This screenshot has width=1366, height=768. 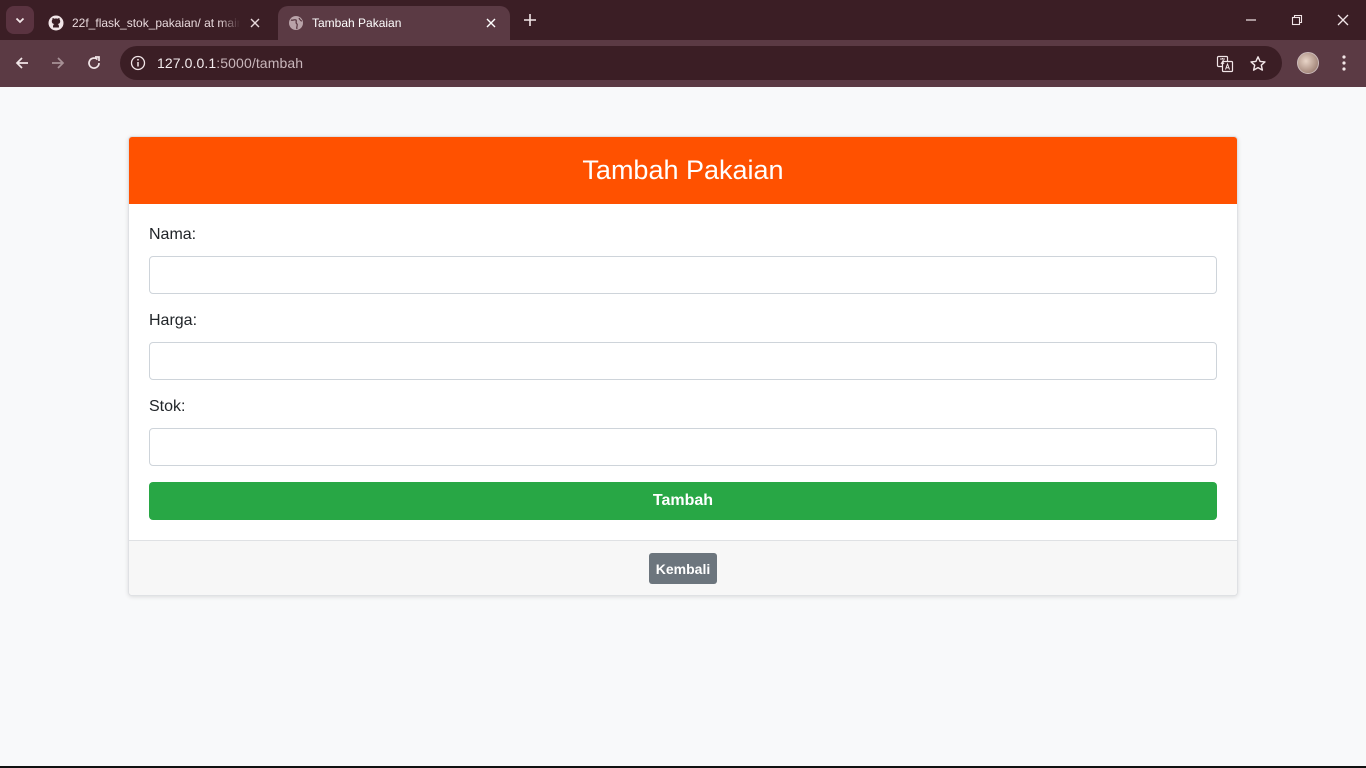 What do you see at coordinates (683, 447) in the screenshot?
I see `stok-input` at bounding box center [683, 447].